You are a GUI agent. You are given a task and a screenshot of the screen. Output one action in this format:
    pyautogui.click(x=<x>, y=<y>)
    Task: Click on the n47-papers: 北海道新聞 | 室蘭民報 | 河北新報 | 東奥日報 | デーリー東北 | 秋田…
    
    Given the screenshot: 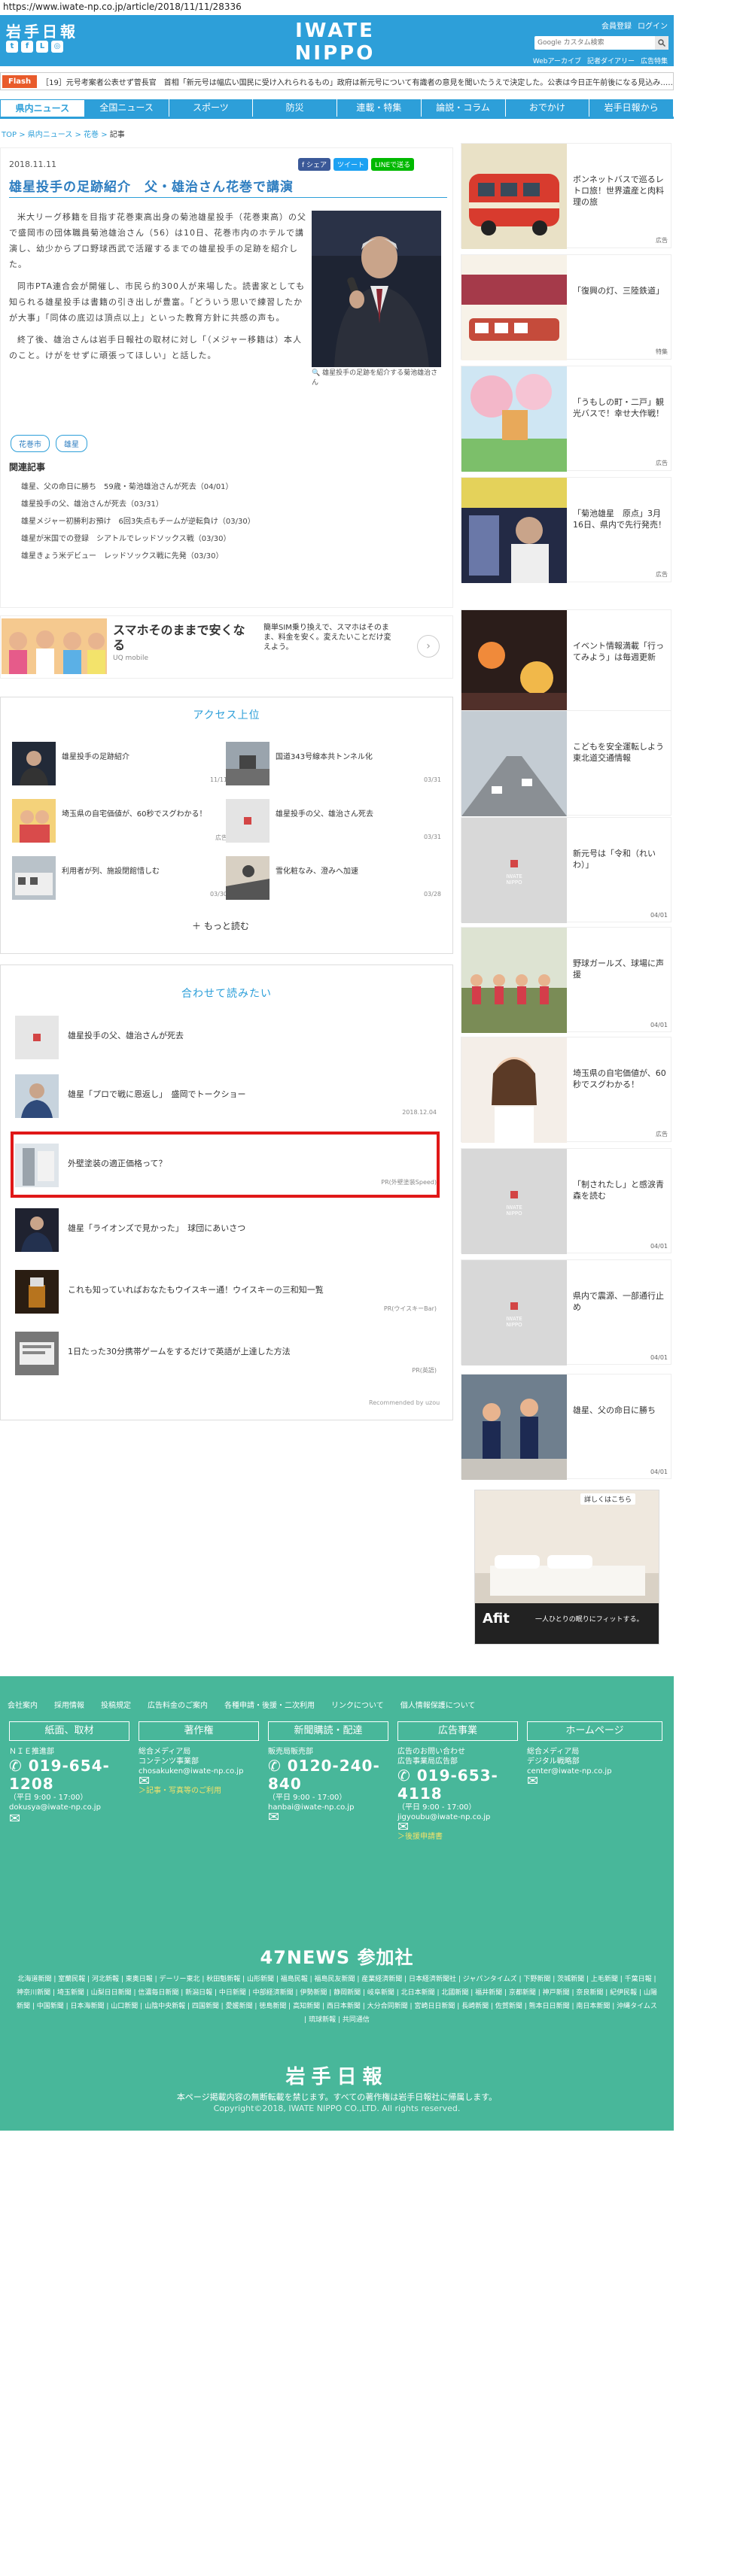 What is the action you would take?
    pyautogui.click(x=337, y=2000)
    